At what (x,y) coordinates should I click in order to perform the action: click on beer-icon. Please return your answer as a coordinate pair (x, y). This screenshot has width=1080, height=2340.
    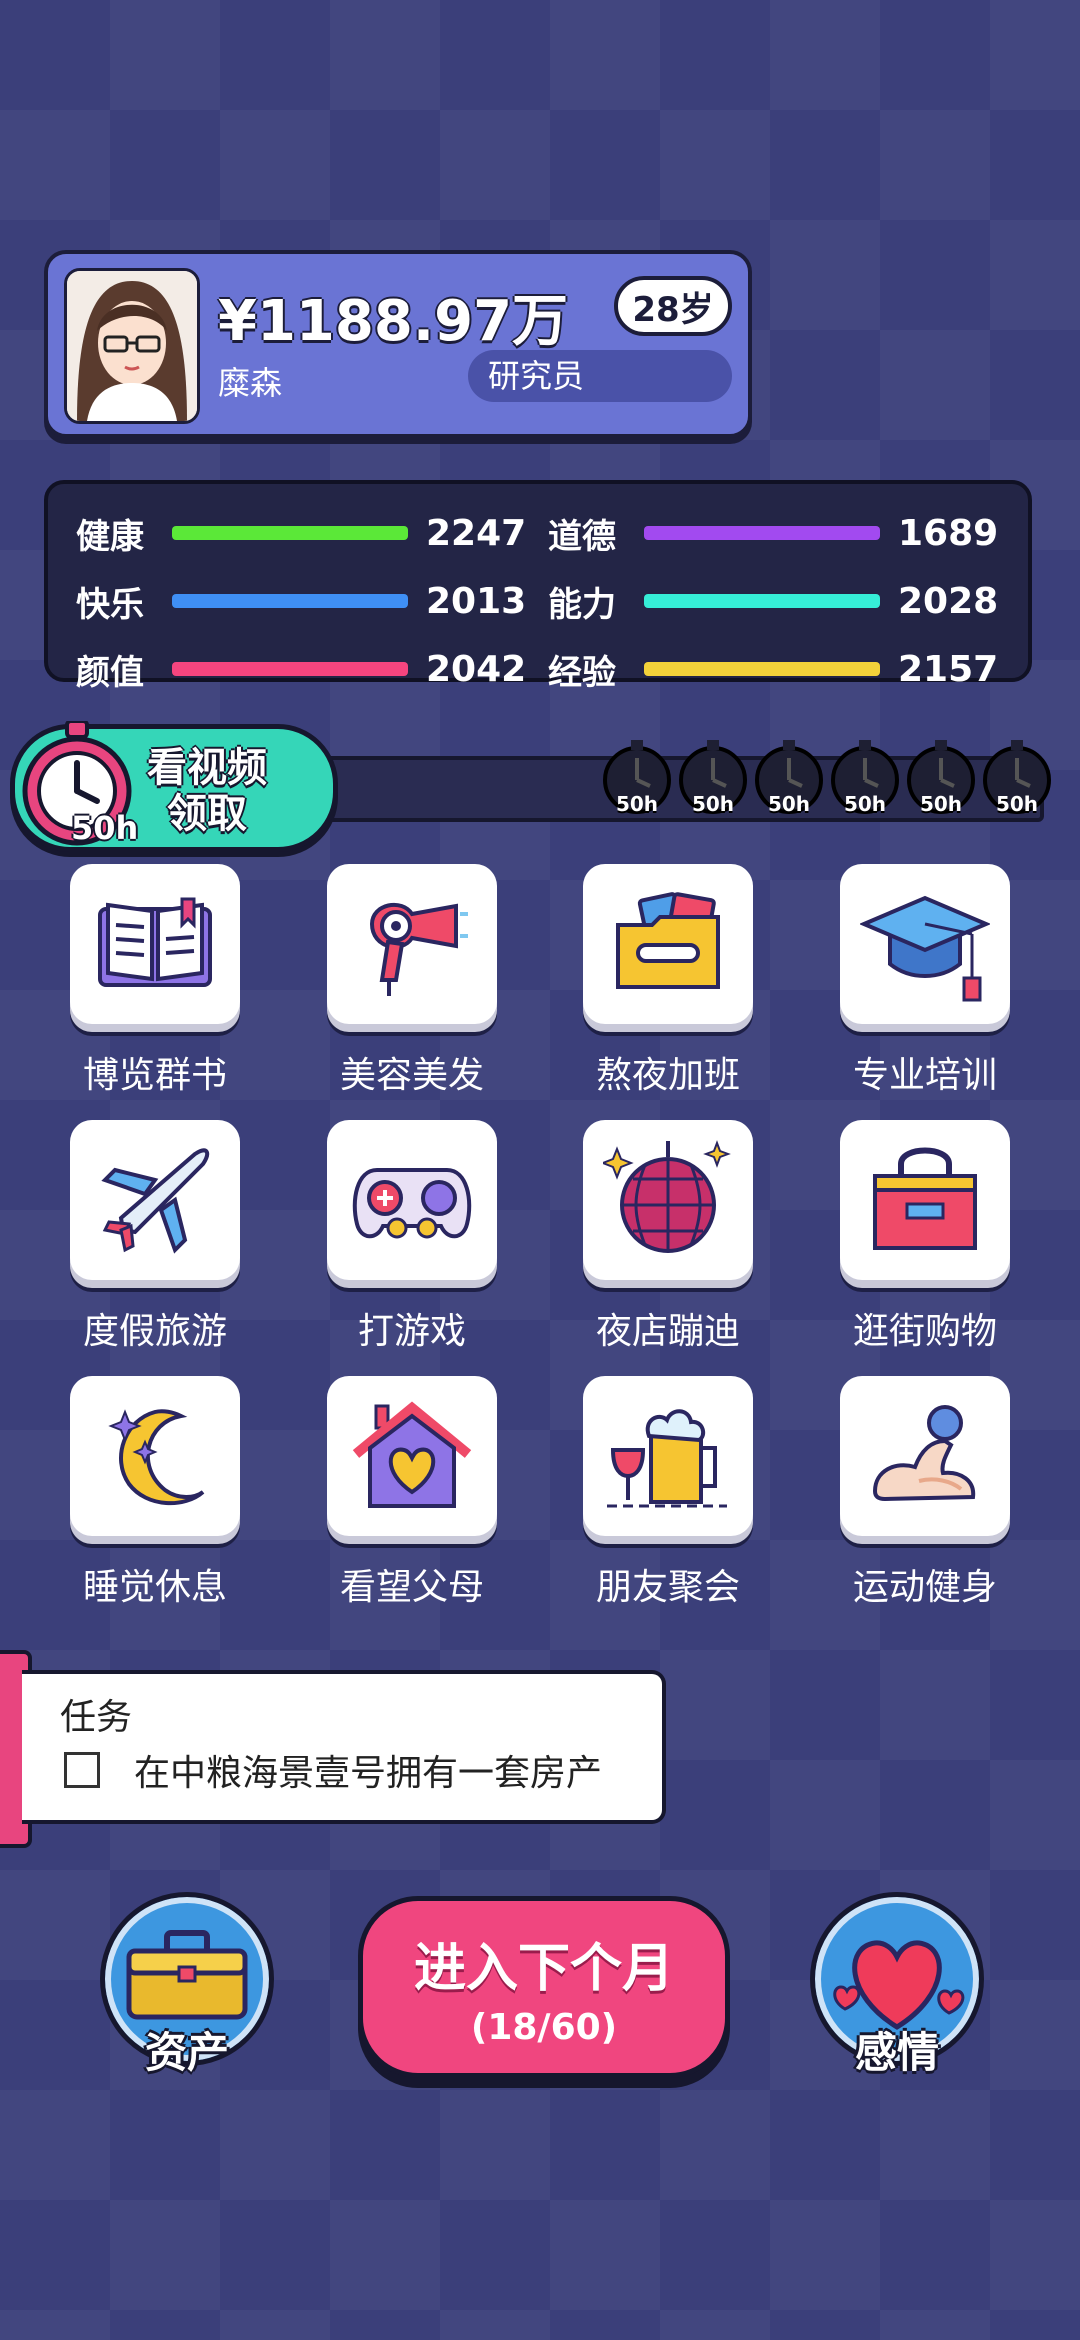
    Looking at the image, I should click on (667, 1458).